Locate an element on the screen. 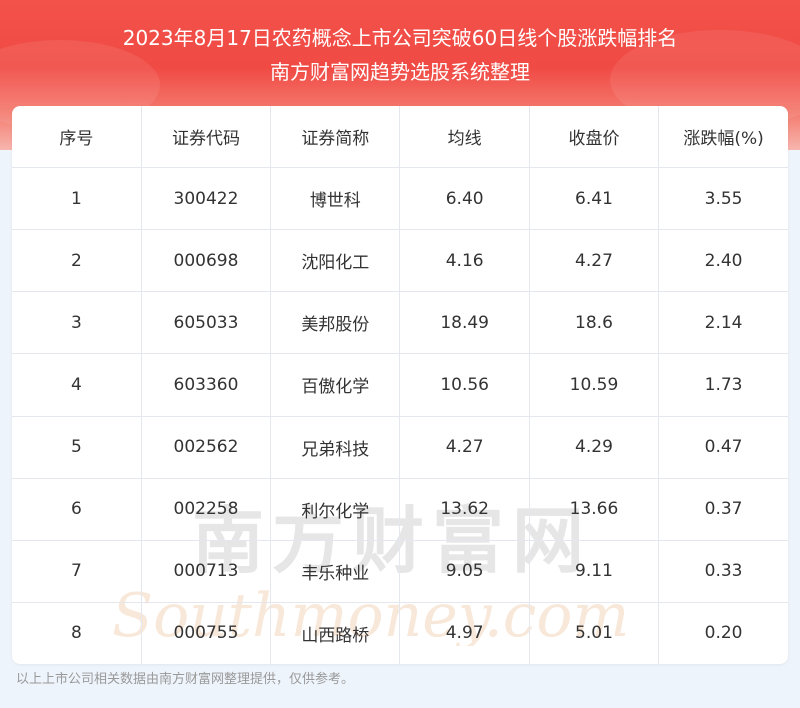 Image resolution: width=800 pixels, height=708 pixels. footer-note: 以上上市公司相关数据由南方财富网整理提供，仅供参考。 is located at coordinates (185, 679).